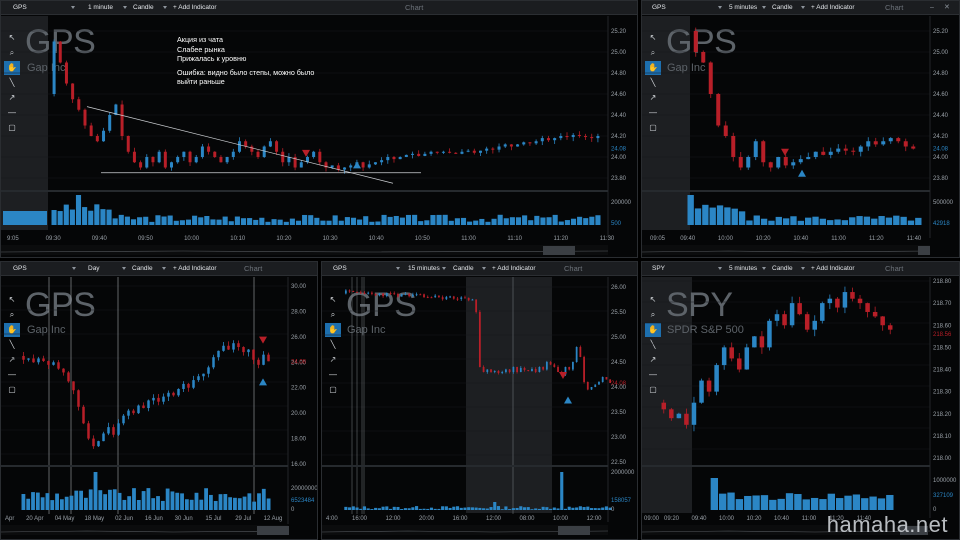 The width and height of the screenshot is (960, 540). What do you see at coordinates (726, 239) in the screenshot?
I see `axis-label: 10:00` at bounding box center [726, 239].